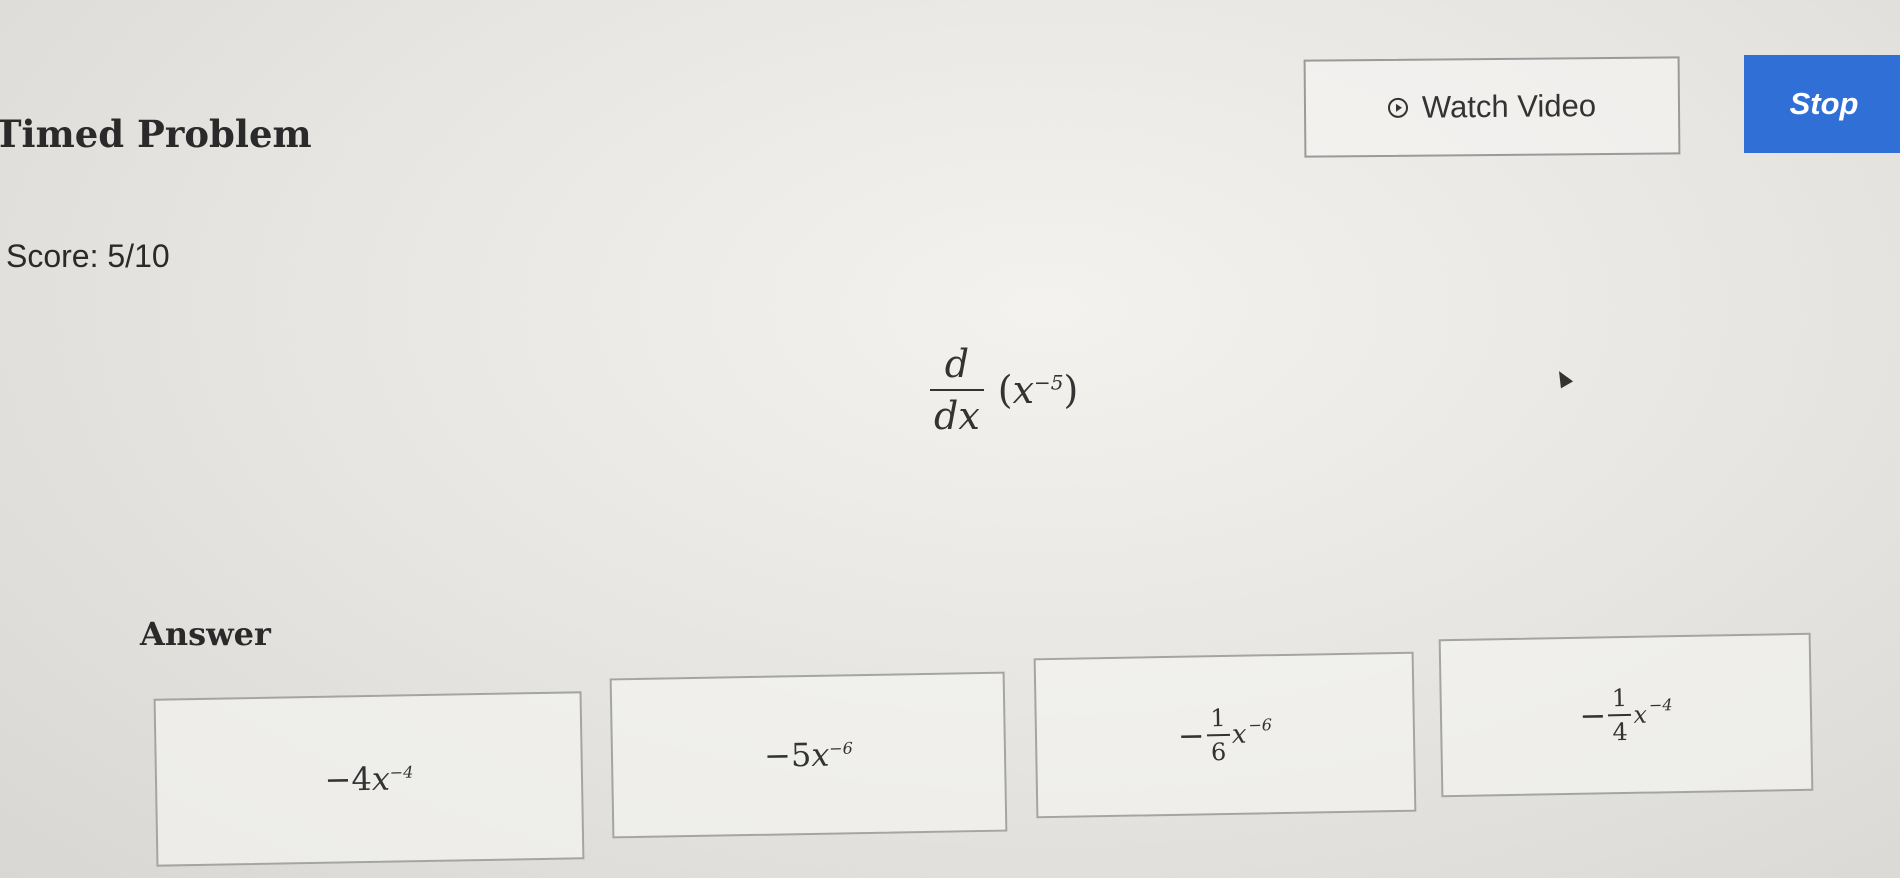 The image size is (1900, 878). What do you see at coordinates (820, 754) in the screenshot?
I see `choice-2-var: x` at bounding box center [820, 754].